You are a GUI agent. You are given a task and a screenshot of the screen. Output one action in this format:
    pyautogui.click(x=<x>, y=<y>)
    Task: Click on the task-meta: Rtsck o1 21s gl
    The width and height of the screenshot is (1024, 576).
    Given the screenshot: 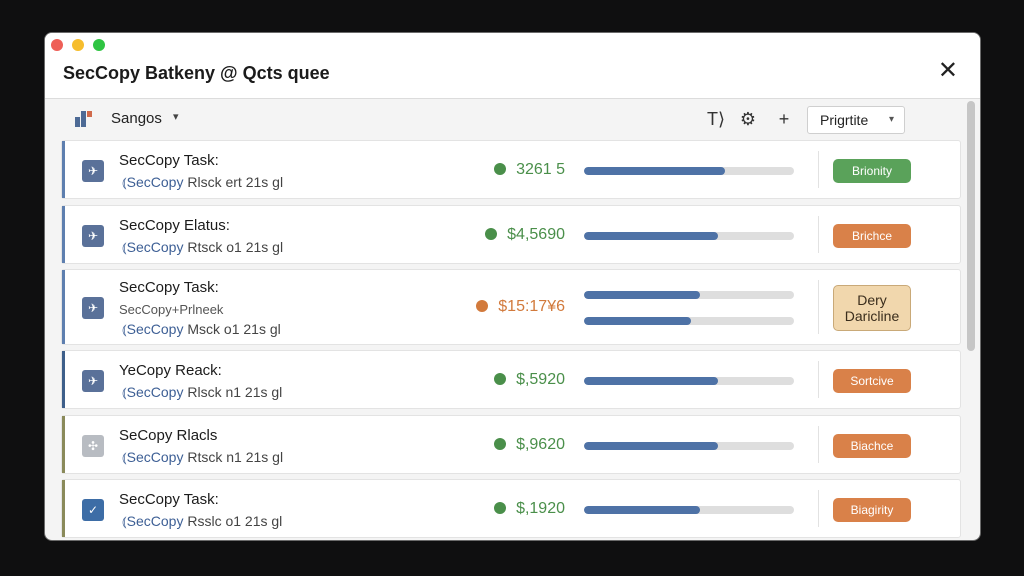 What is the action you would take?
    pyautogui.click(x=235, y=247)
    